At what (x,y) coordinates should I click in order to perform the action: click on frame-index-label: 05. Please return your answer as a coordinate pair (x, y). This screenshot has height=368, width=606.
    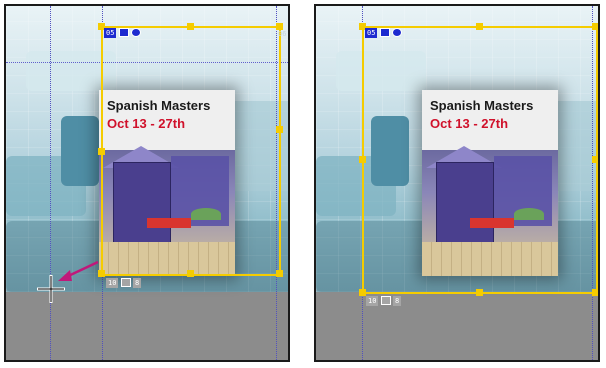
    Looking at the image, I should click on (371, 33).